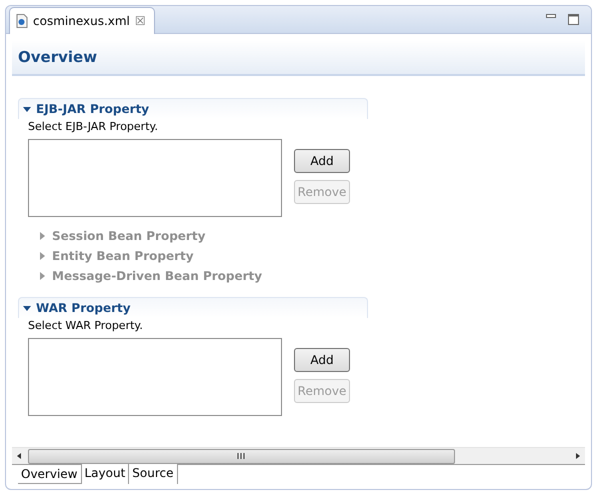  I want to click on page-tab: Overview, so click(50, 474).